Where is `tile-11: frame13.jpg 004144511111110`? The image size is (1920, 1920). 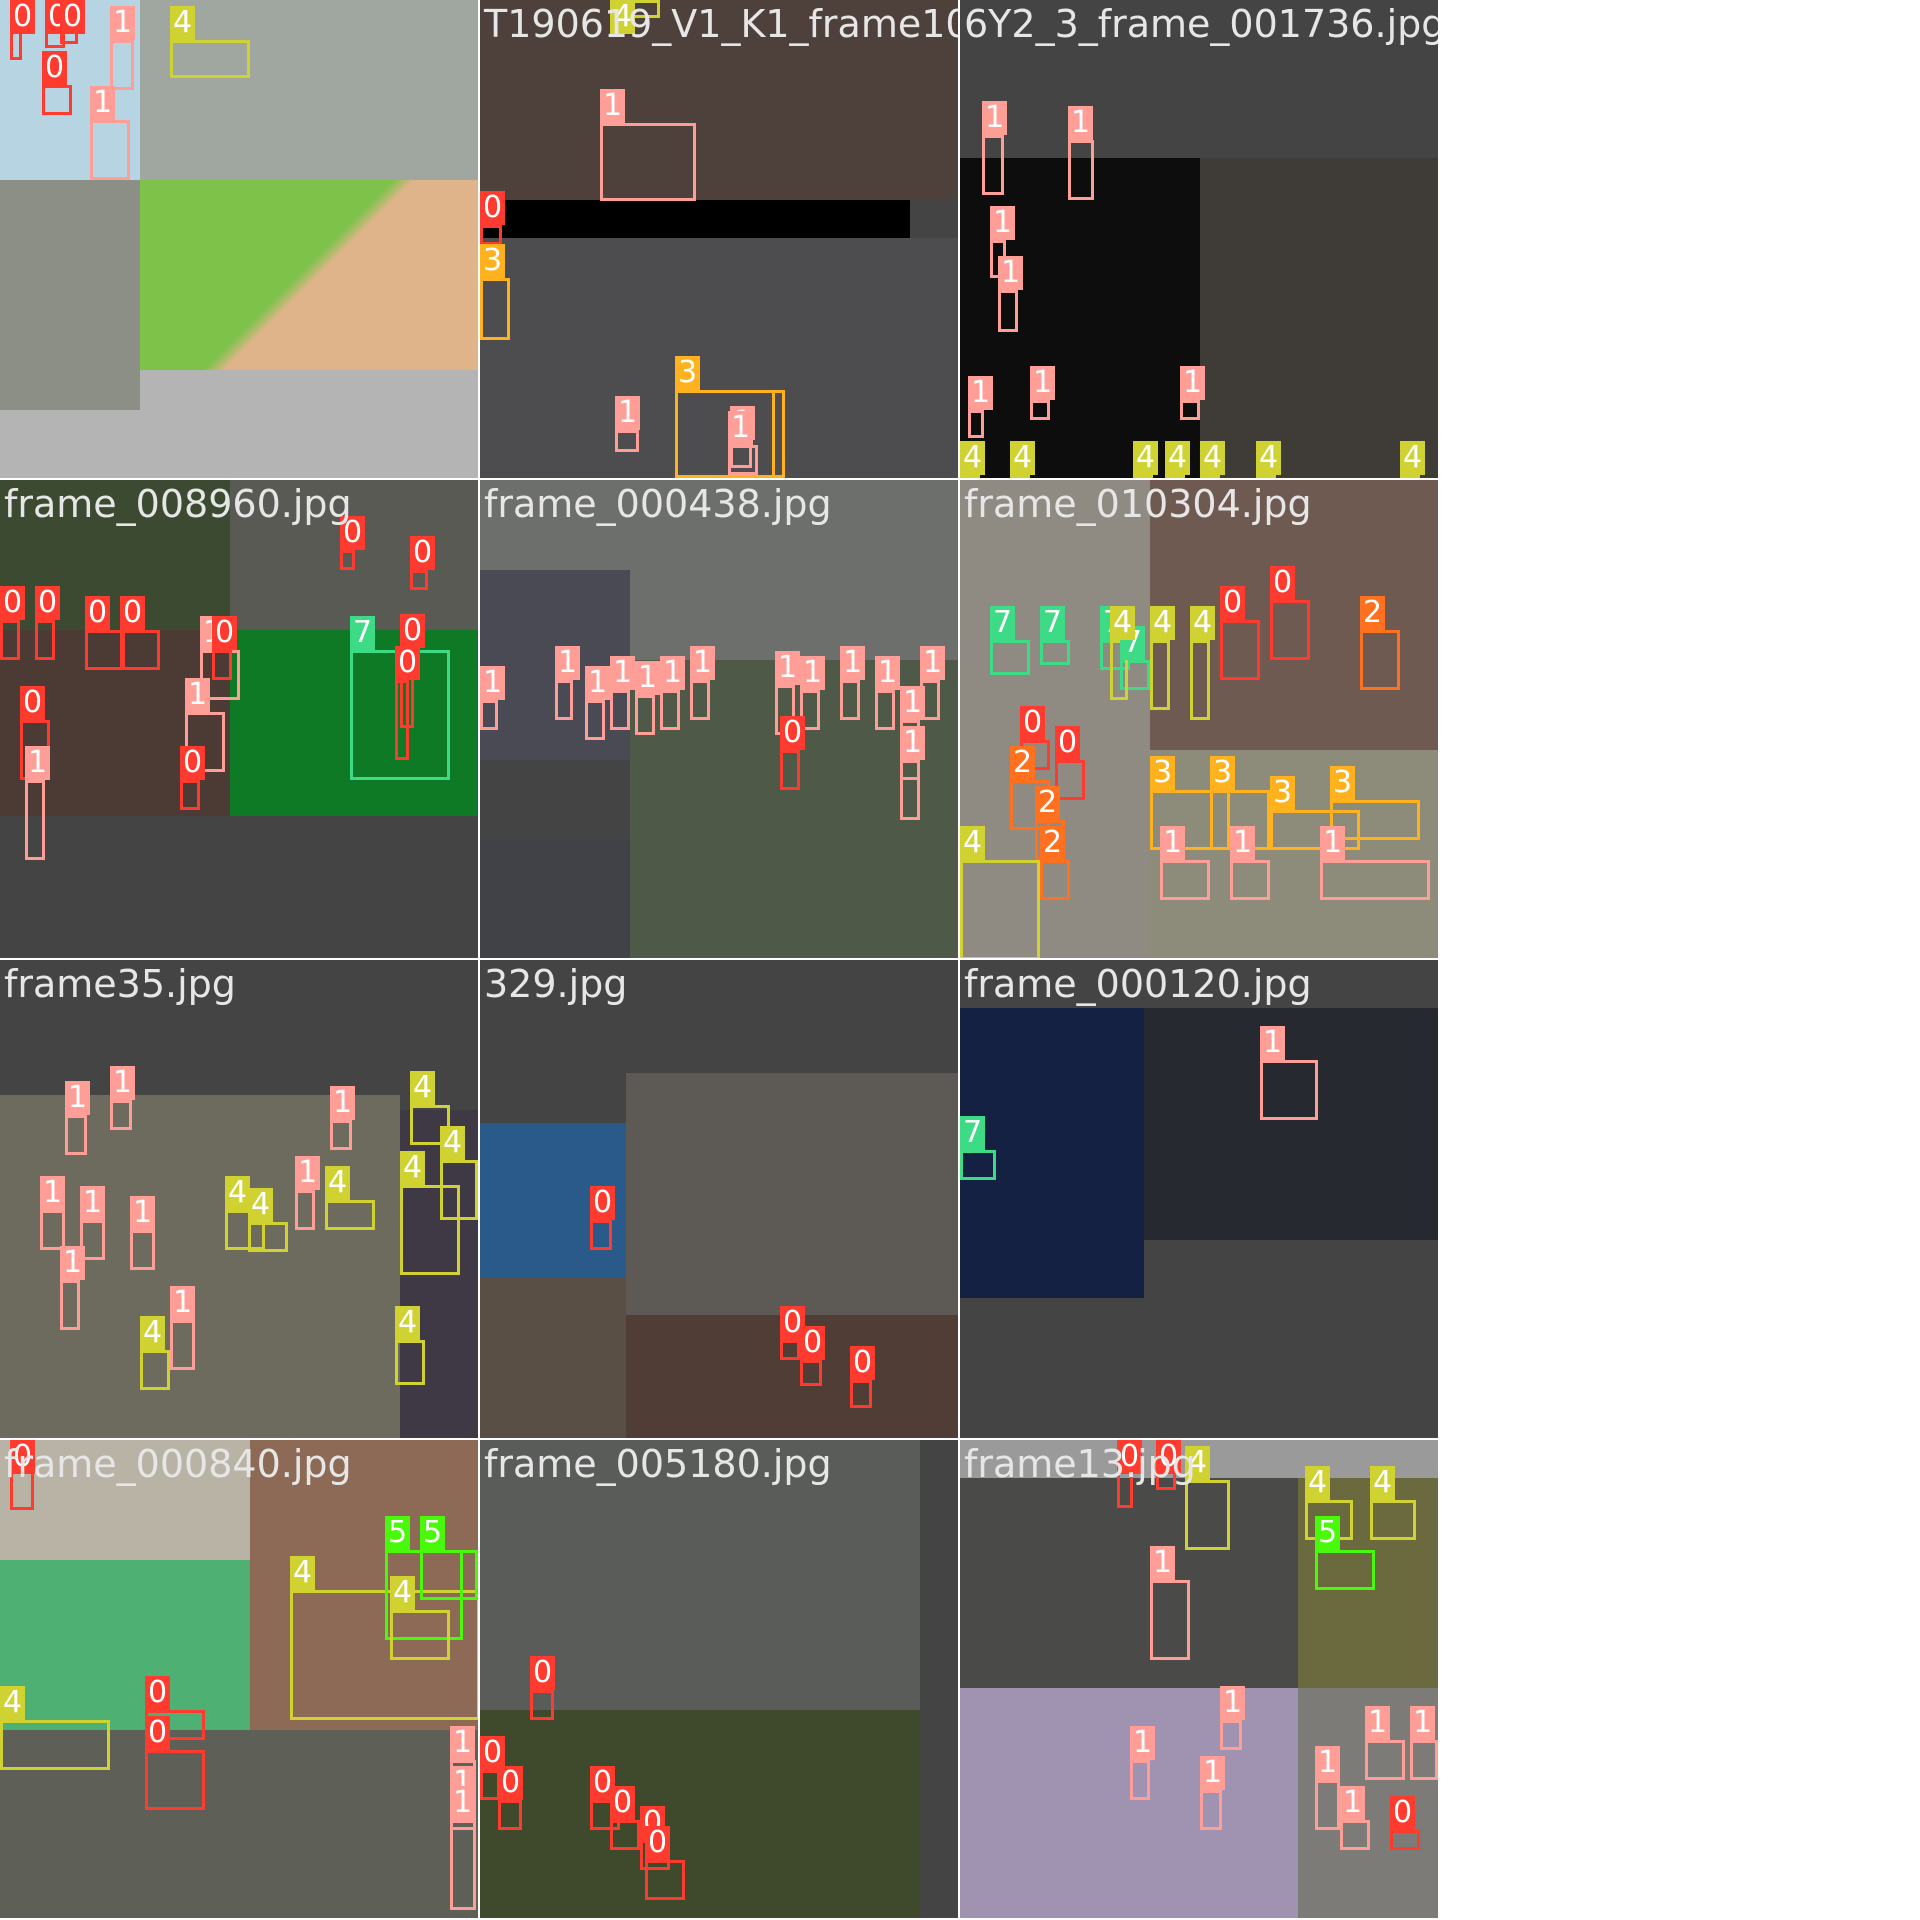 tile-11: frame13.jpg 004144511111110 is located at coordinates (1199, 1679).